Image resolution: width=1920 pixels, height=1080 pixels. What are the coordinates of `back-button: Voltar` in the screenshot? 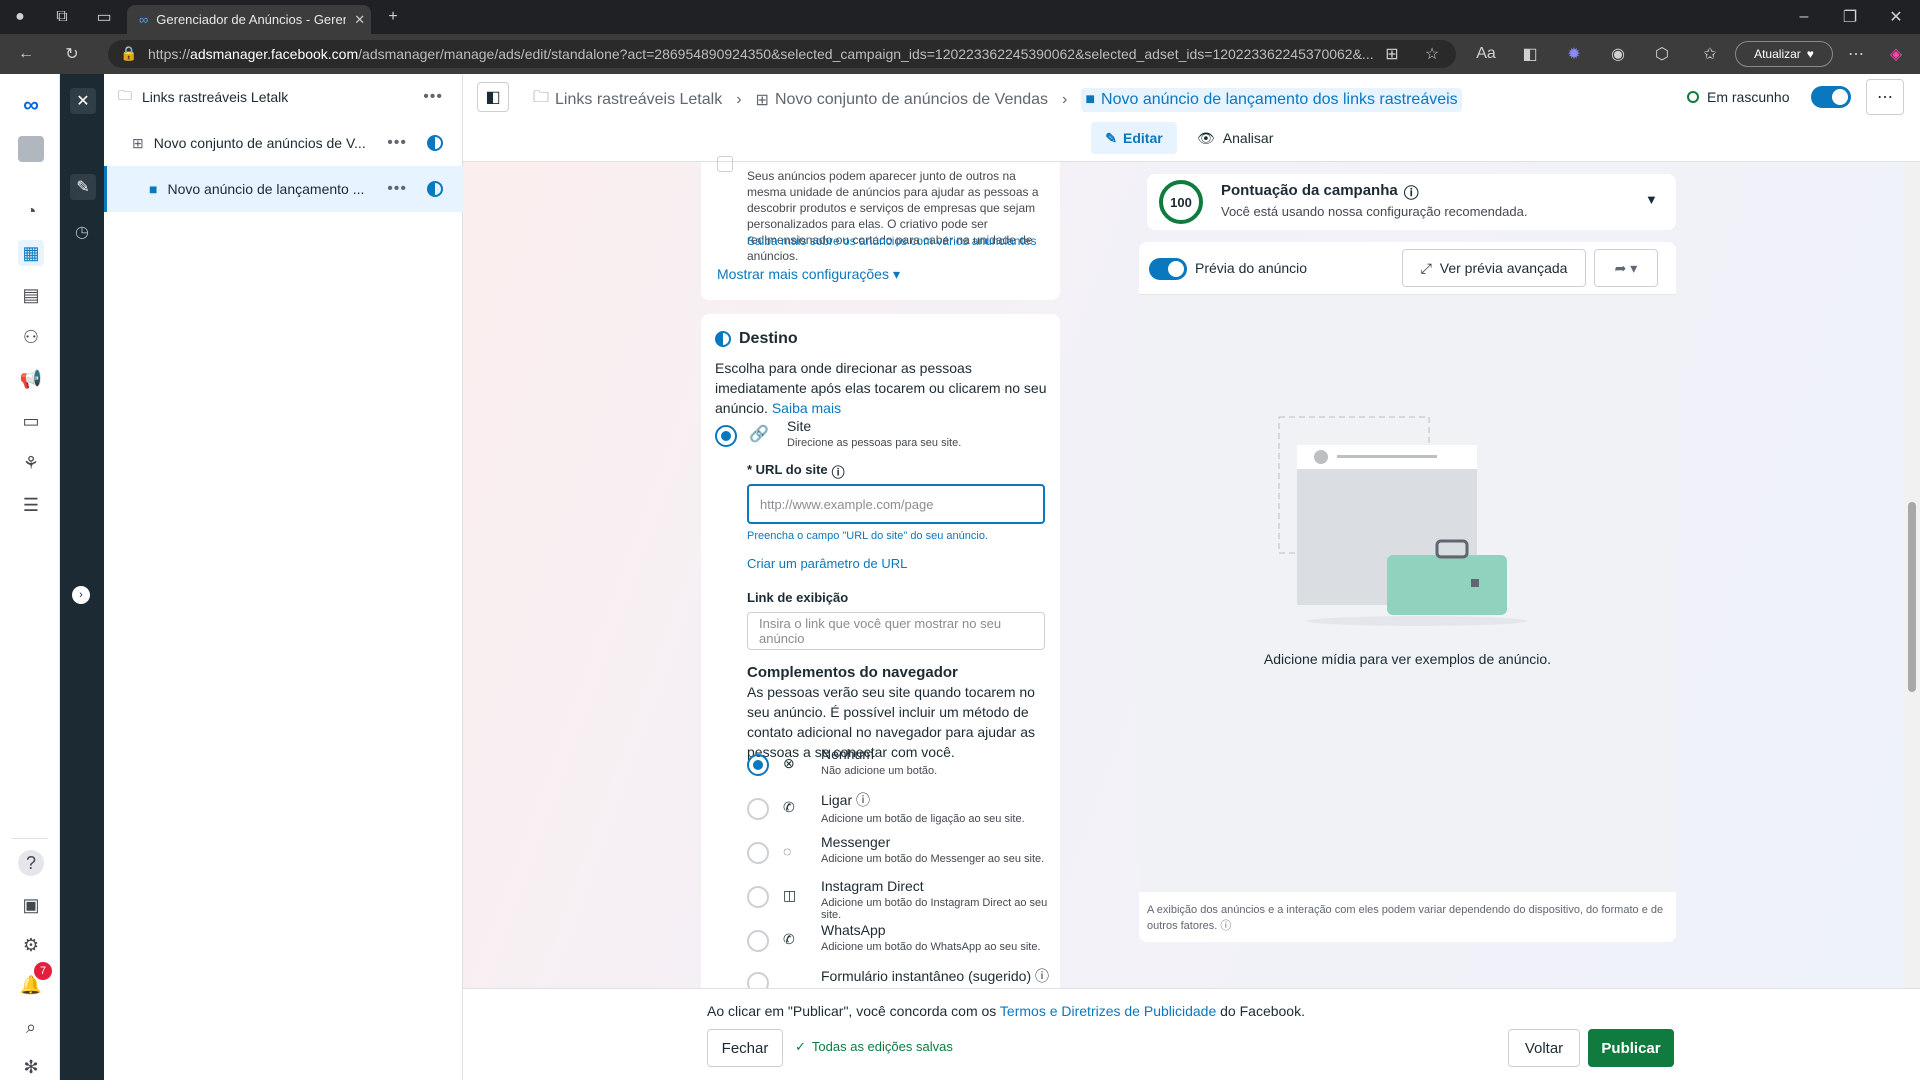 It's located at (1544, 1048).